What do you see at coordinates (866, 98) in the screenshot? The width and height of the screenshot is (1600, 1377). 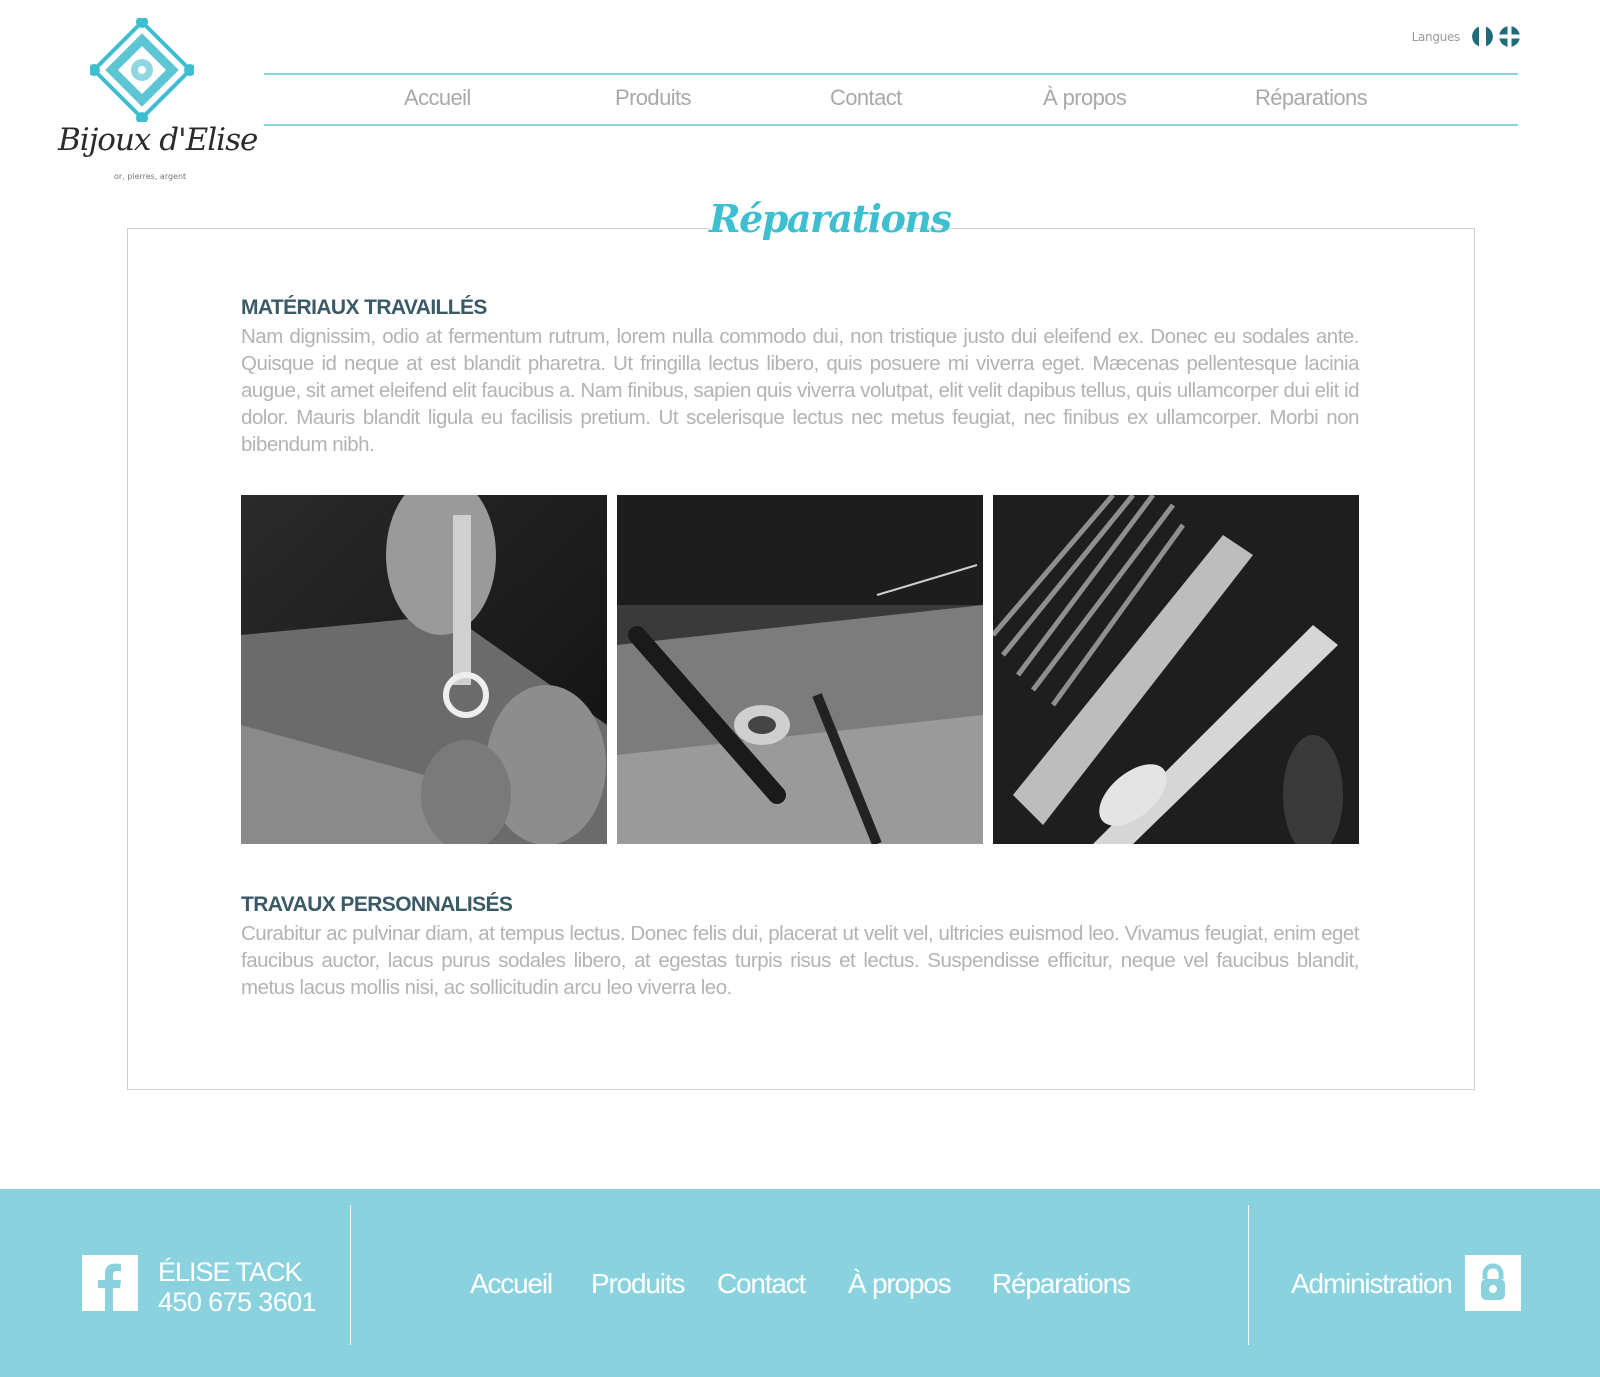 I see `nav-item-contact: Contact` at bounding box center [866, 98].